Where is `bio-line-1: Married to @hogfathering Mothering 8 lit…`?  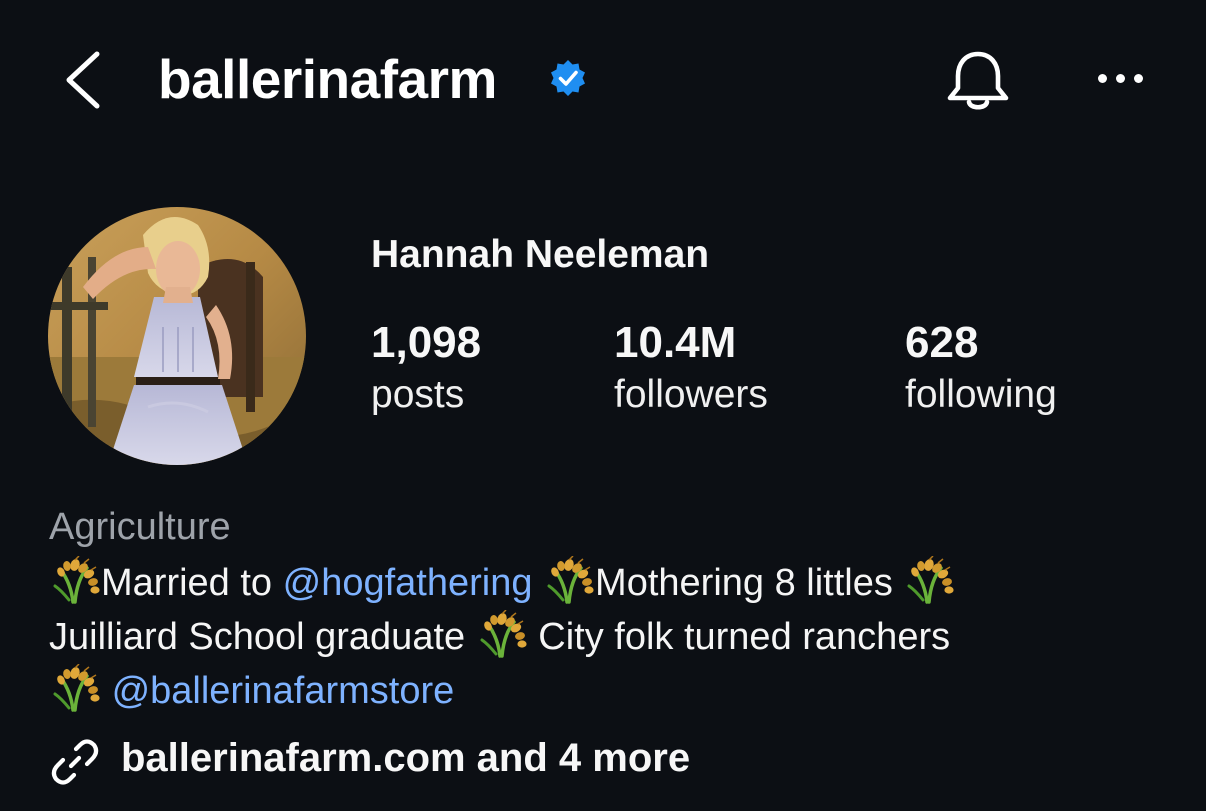 bio-line-1: Married to @hogfathering Mothering 8 lit… is located at coordinates (502, 582).